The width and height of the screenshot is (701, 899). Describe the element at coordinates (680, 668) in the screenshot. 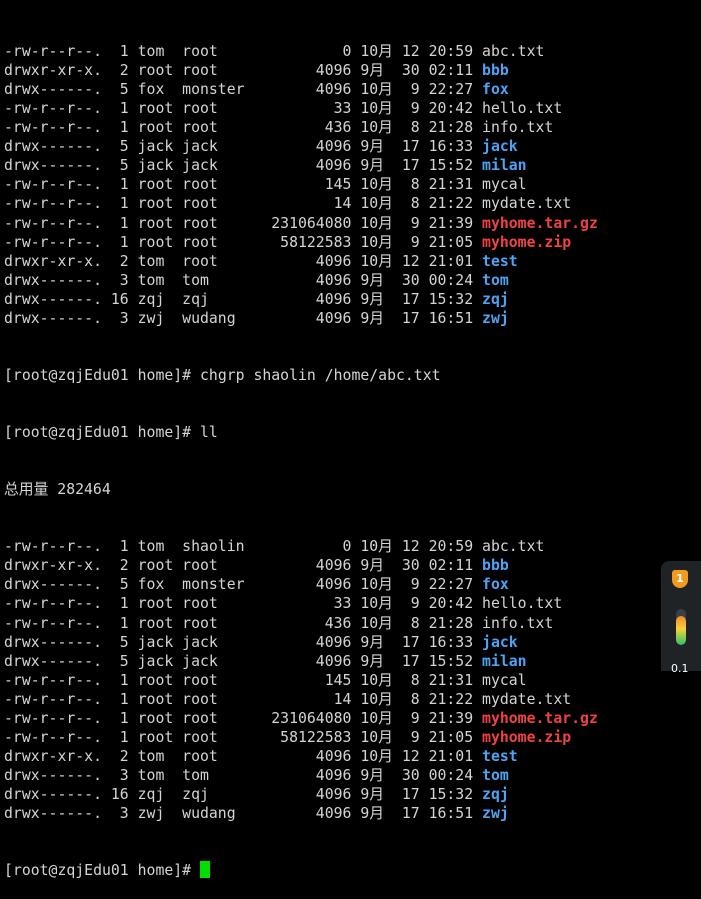

I see `widget-label: 0.1` at that location.